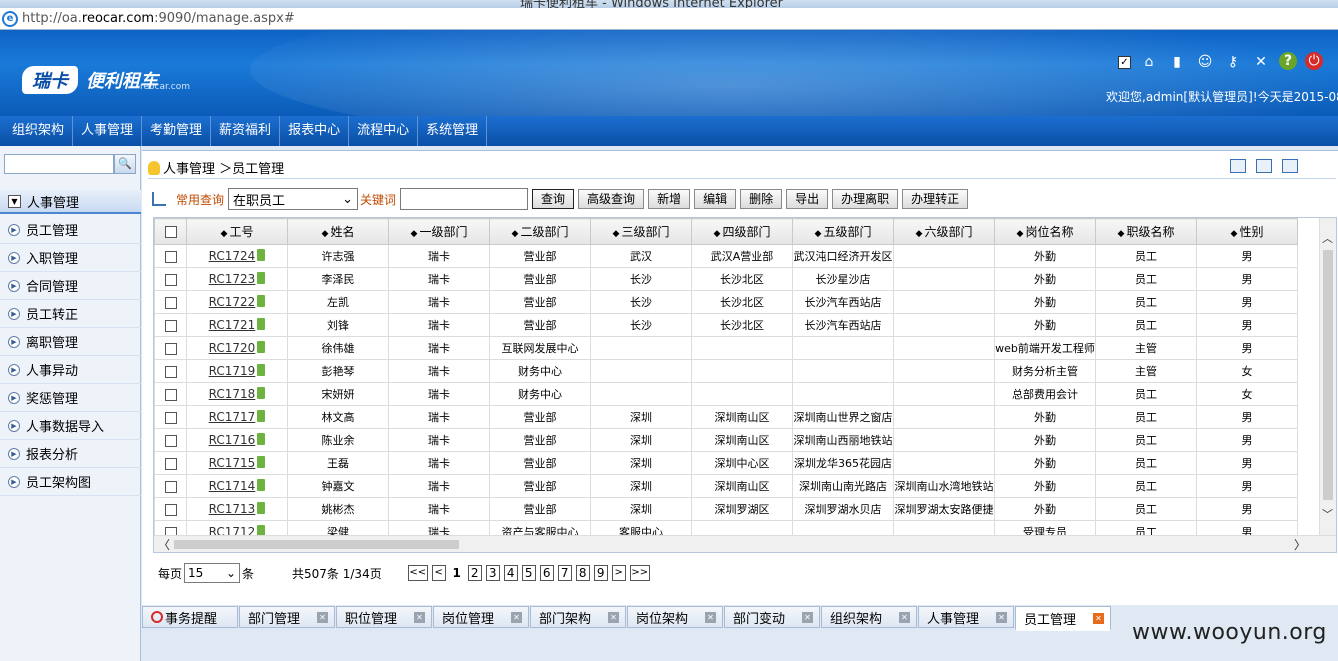 The image size is (1338, 661). I want to click on delete-button: 删除, so click(761, 199).